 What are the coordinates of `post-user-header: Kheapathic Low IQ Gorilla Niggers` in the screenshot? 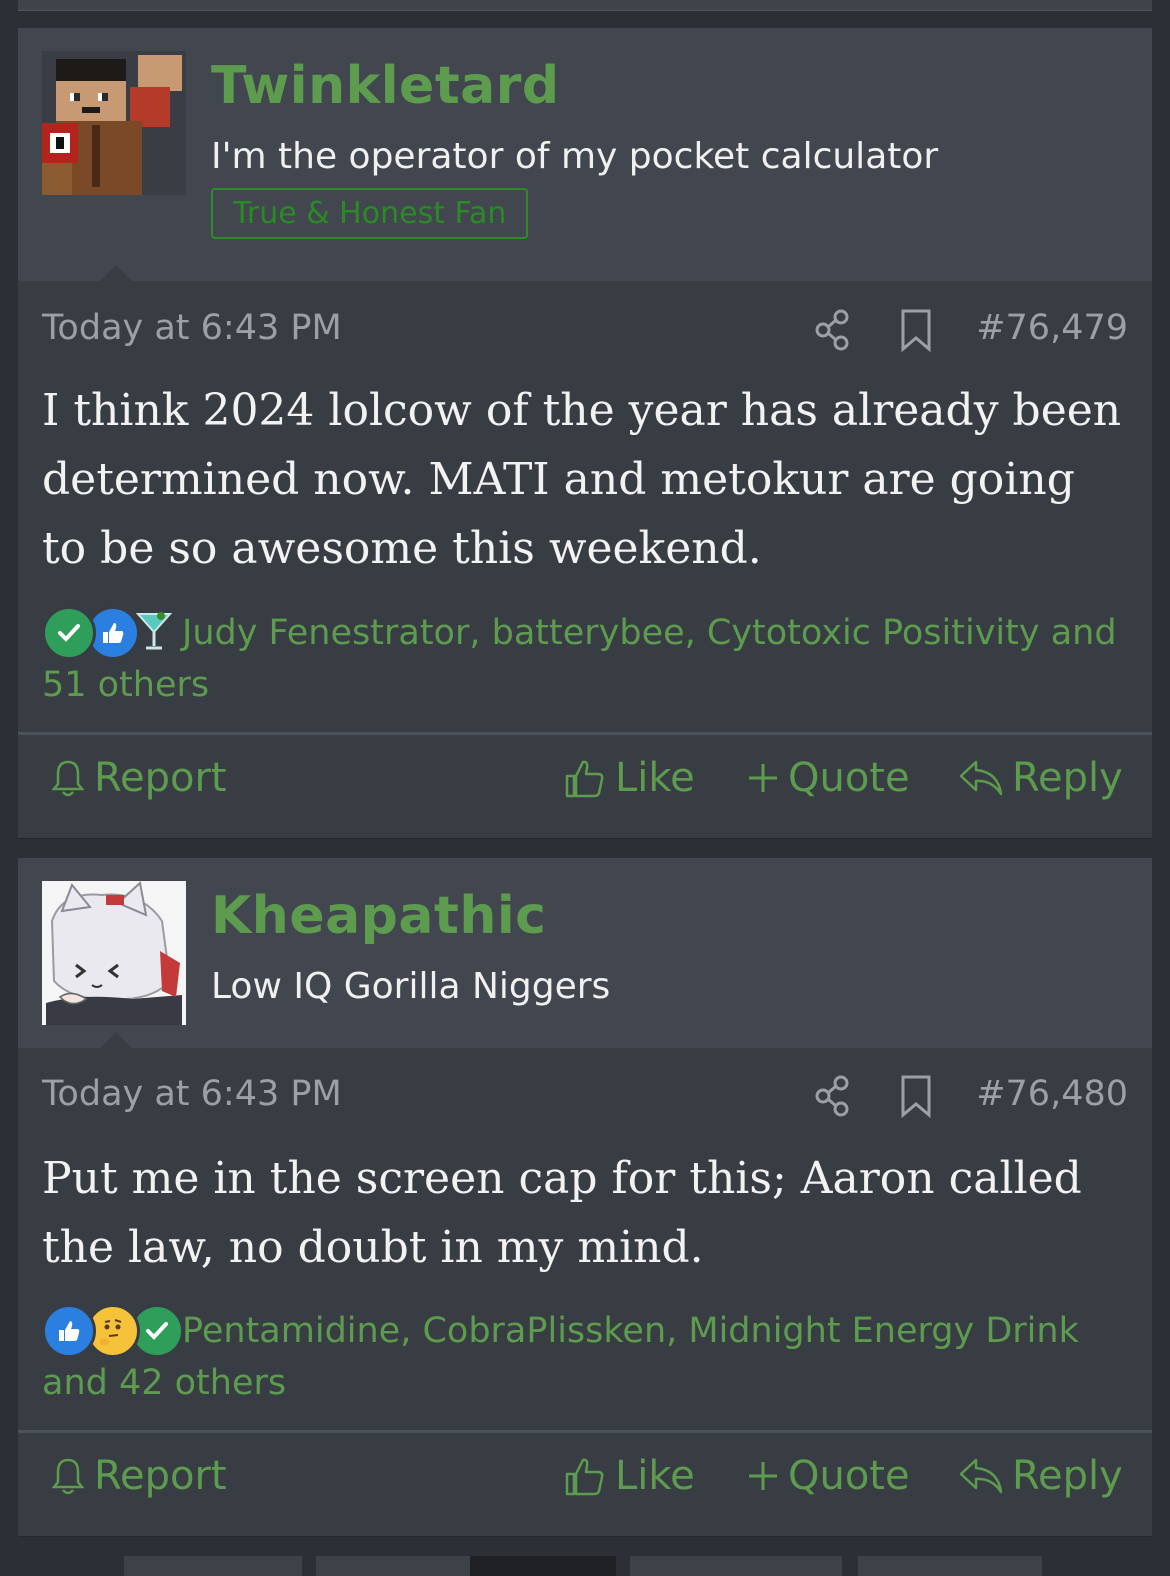 It's located at (585, 953).